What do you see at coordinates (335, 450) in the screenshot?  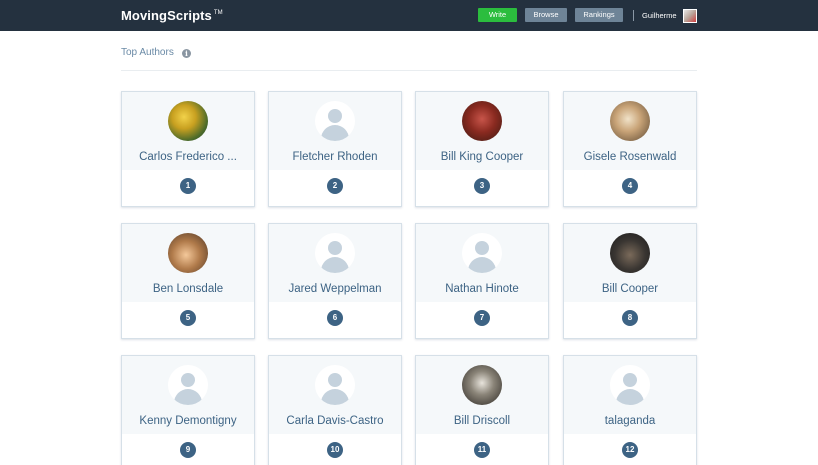 I see `rank-badge: 10` at bounding box center [335, 450].